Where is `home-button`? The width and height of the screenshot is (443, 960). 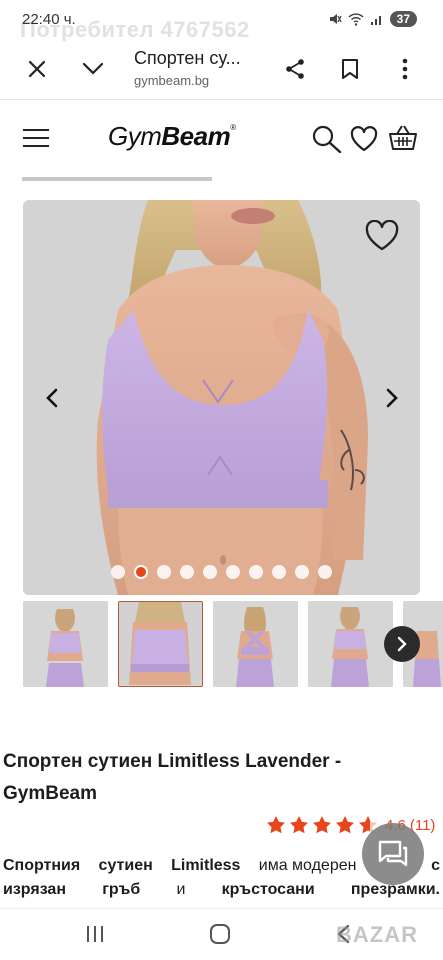 home-button is located at coordinates (220, 934).